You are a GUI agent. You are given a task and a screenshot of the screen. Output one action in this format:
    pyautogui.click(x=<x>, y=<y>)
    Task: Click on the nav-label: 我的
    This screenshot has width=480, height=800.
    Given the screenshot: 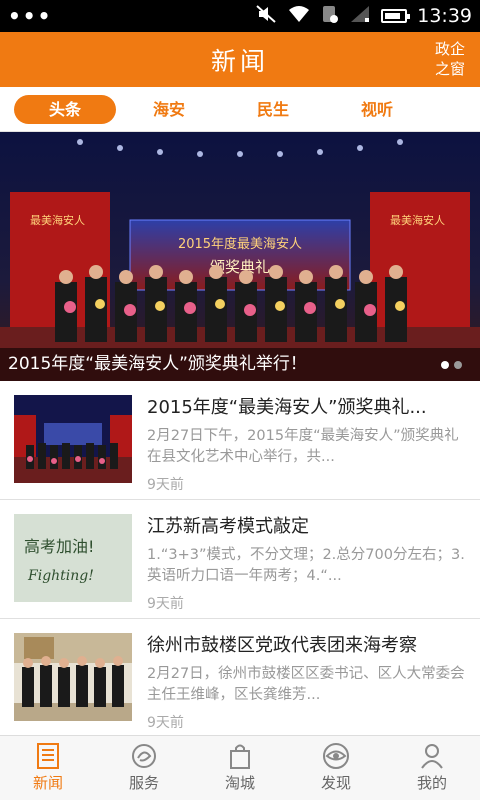 What is the action you would take?
    pyautogui.click(x=431, y=783)
    